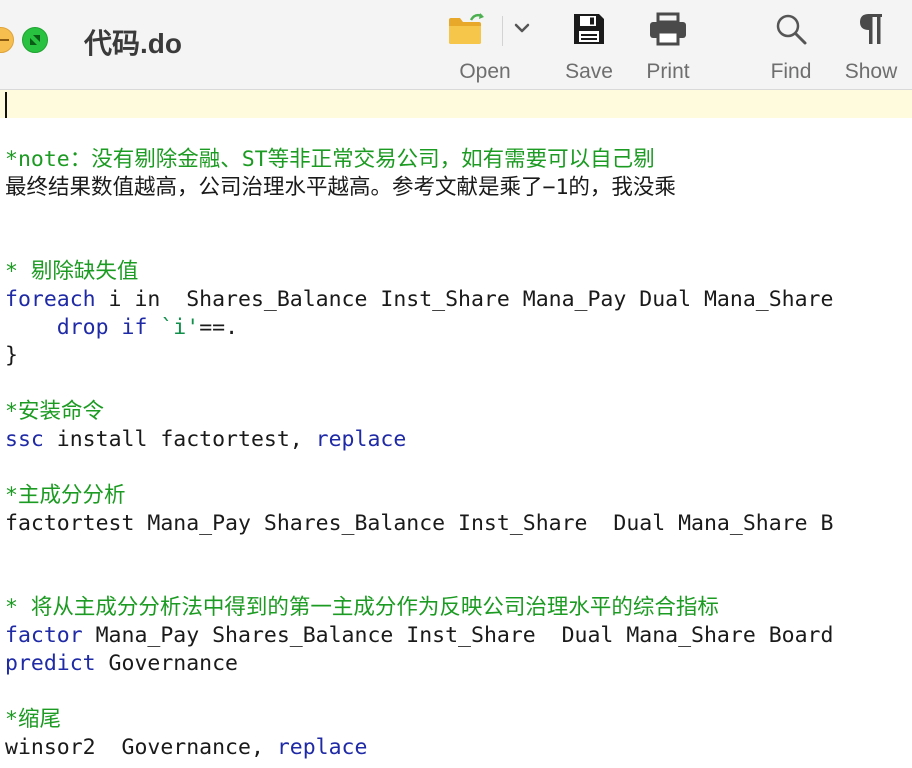  What do you see at coordinates (11, 356) in the screenshot?
I see `code-line-brace: }` at bounding box center [11, 356].